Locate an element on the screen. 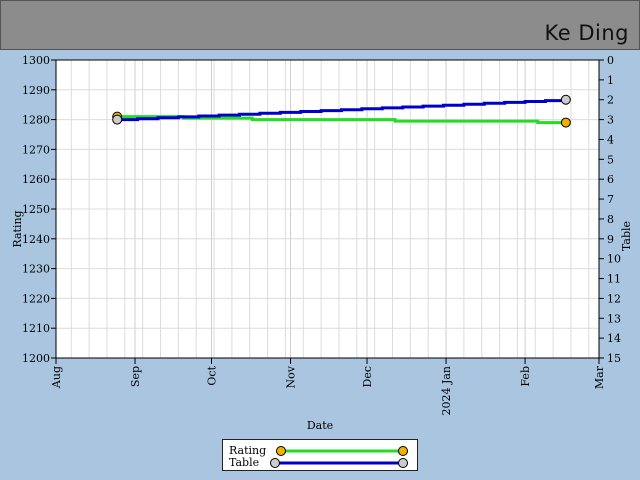 This screenshot has width=640, height=480. y2-tick-label: 11 is located at coordinates (614, 279).